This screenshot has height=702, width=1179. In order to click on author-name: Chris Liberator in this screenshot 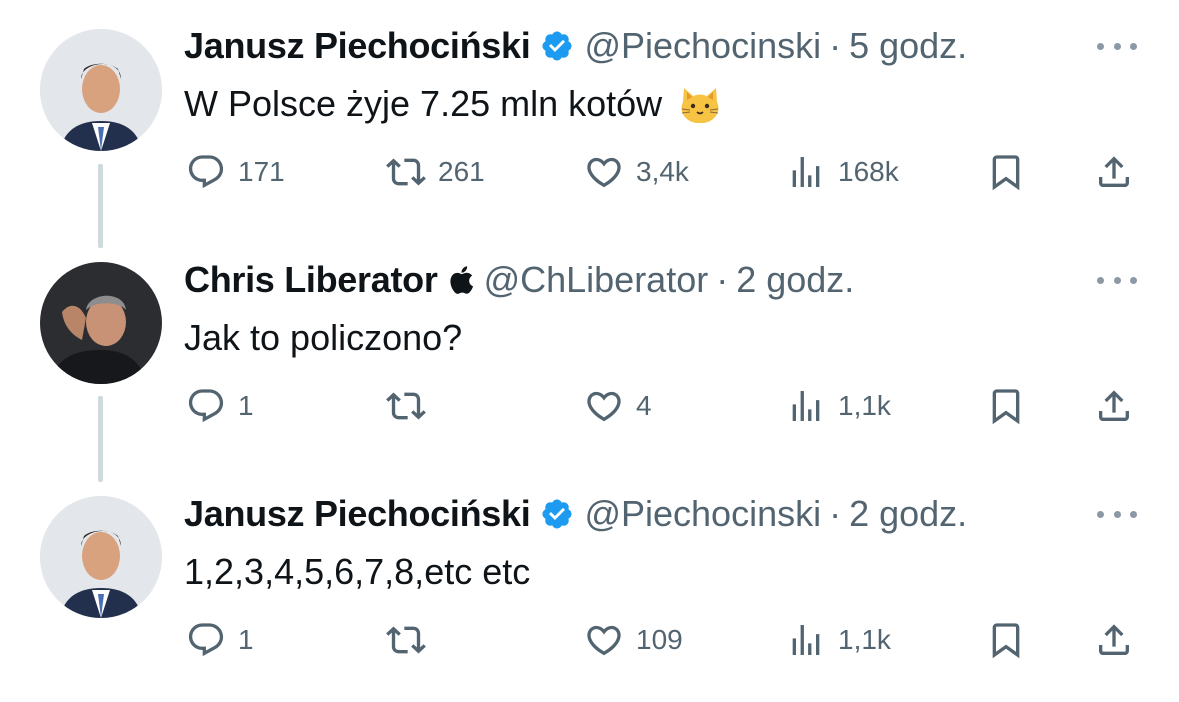, I will do `click(311, 280)`.